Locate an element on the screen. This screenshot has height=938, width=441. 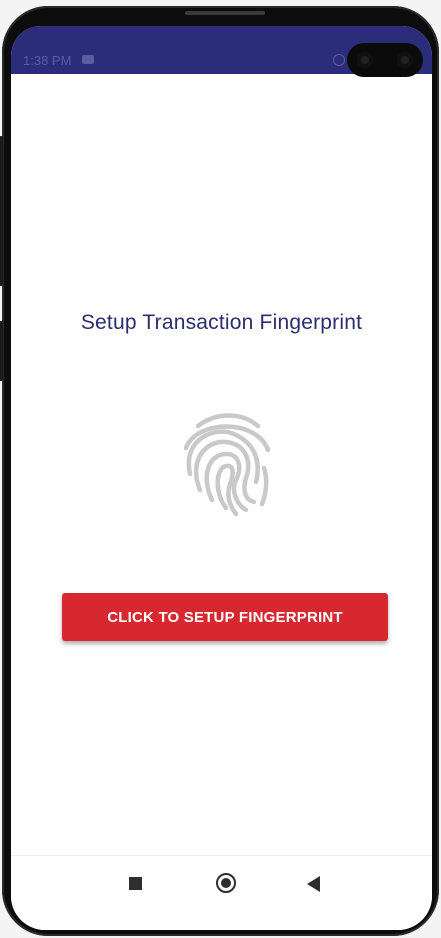
power-button is located at coordinates (1, 351).